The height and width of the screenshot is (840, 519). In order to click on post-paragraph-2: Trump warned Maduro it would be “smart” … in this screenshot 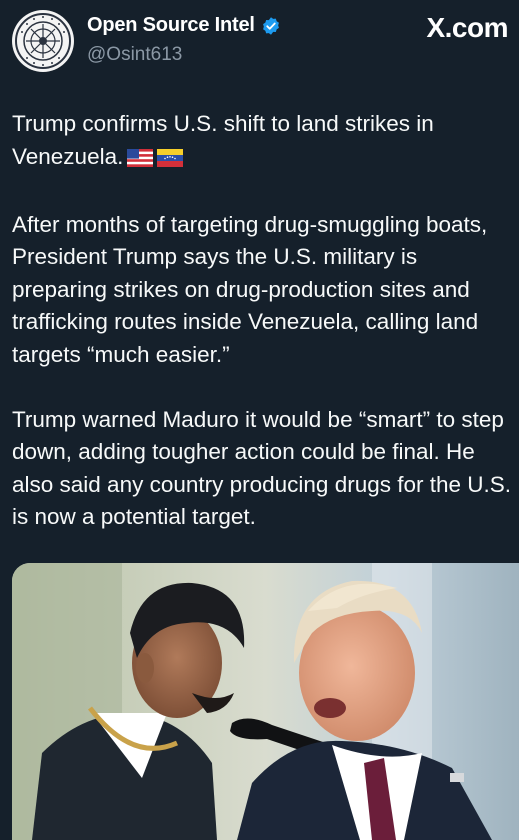, I will do `click(262, 468)`.